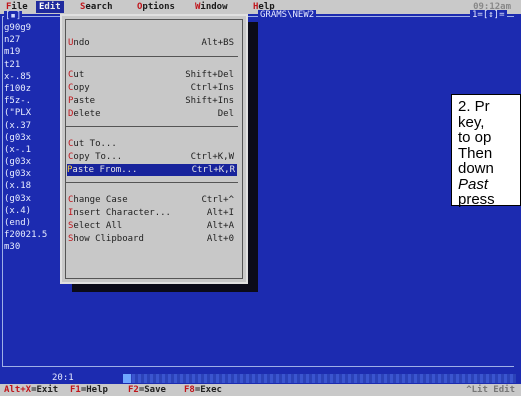 The height and width of the screenshot is (396, 521). Describe the element at coordinates (152, 226) in the screenshot. I see `menu-item-select-all: Select All Alt+A` at that location.